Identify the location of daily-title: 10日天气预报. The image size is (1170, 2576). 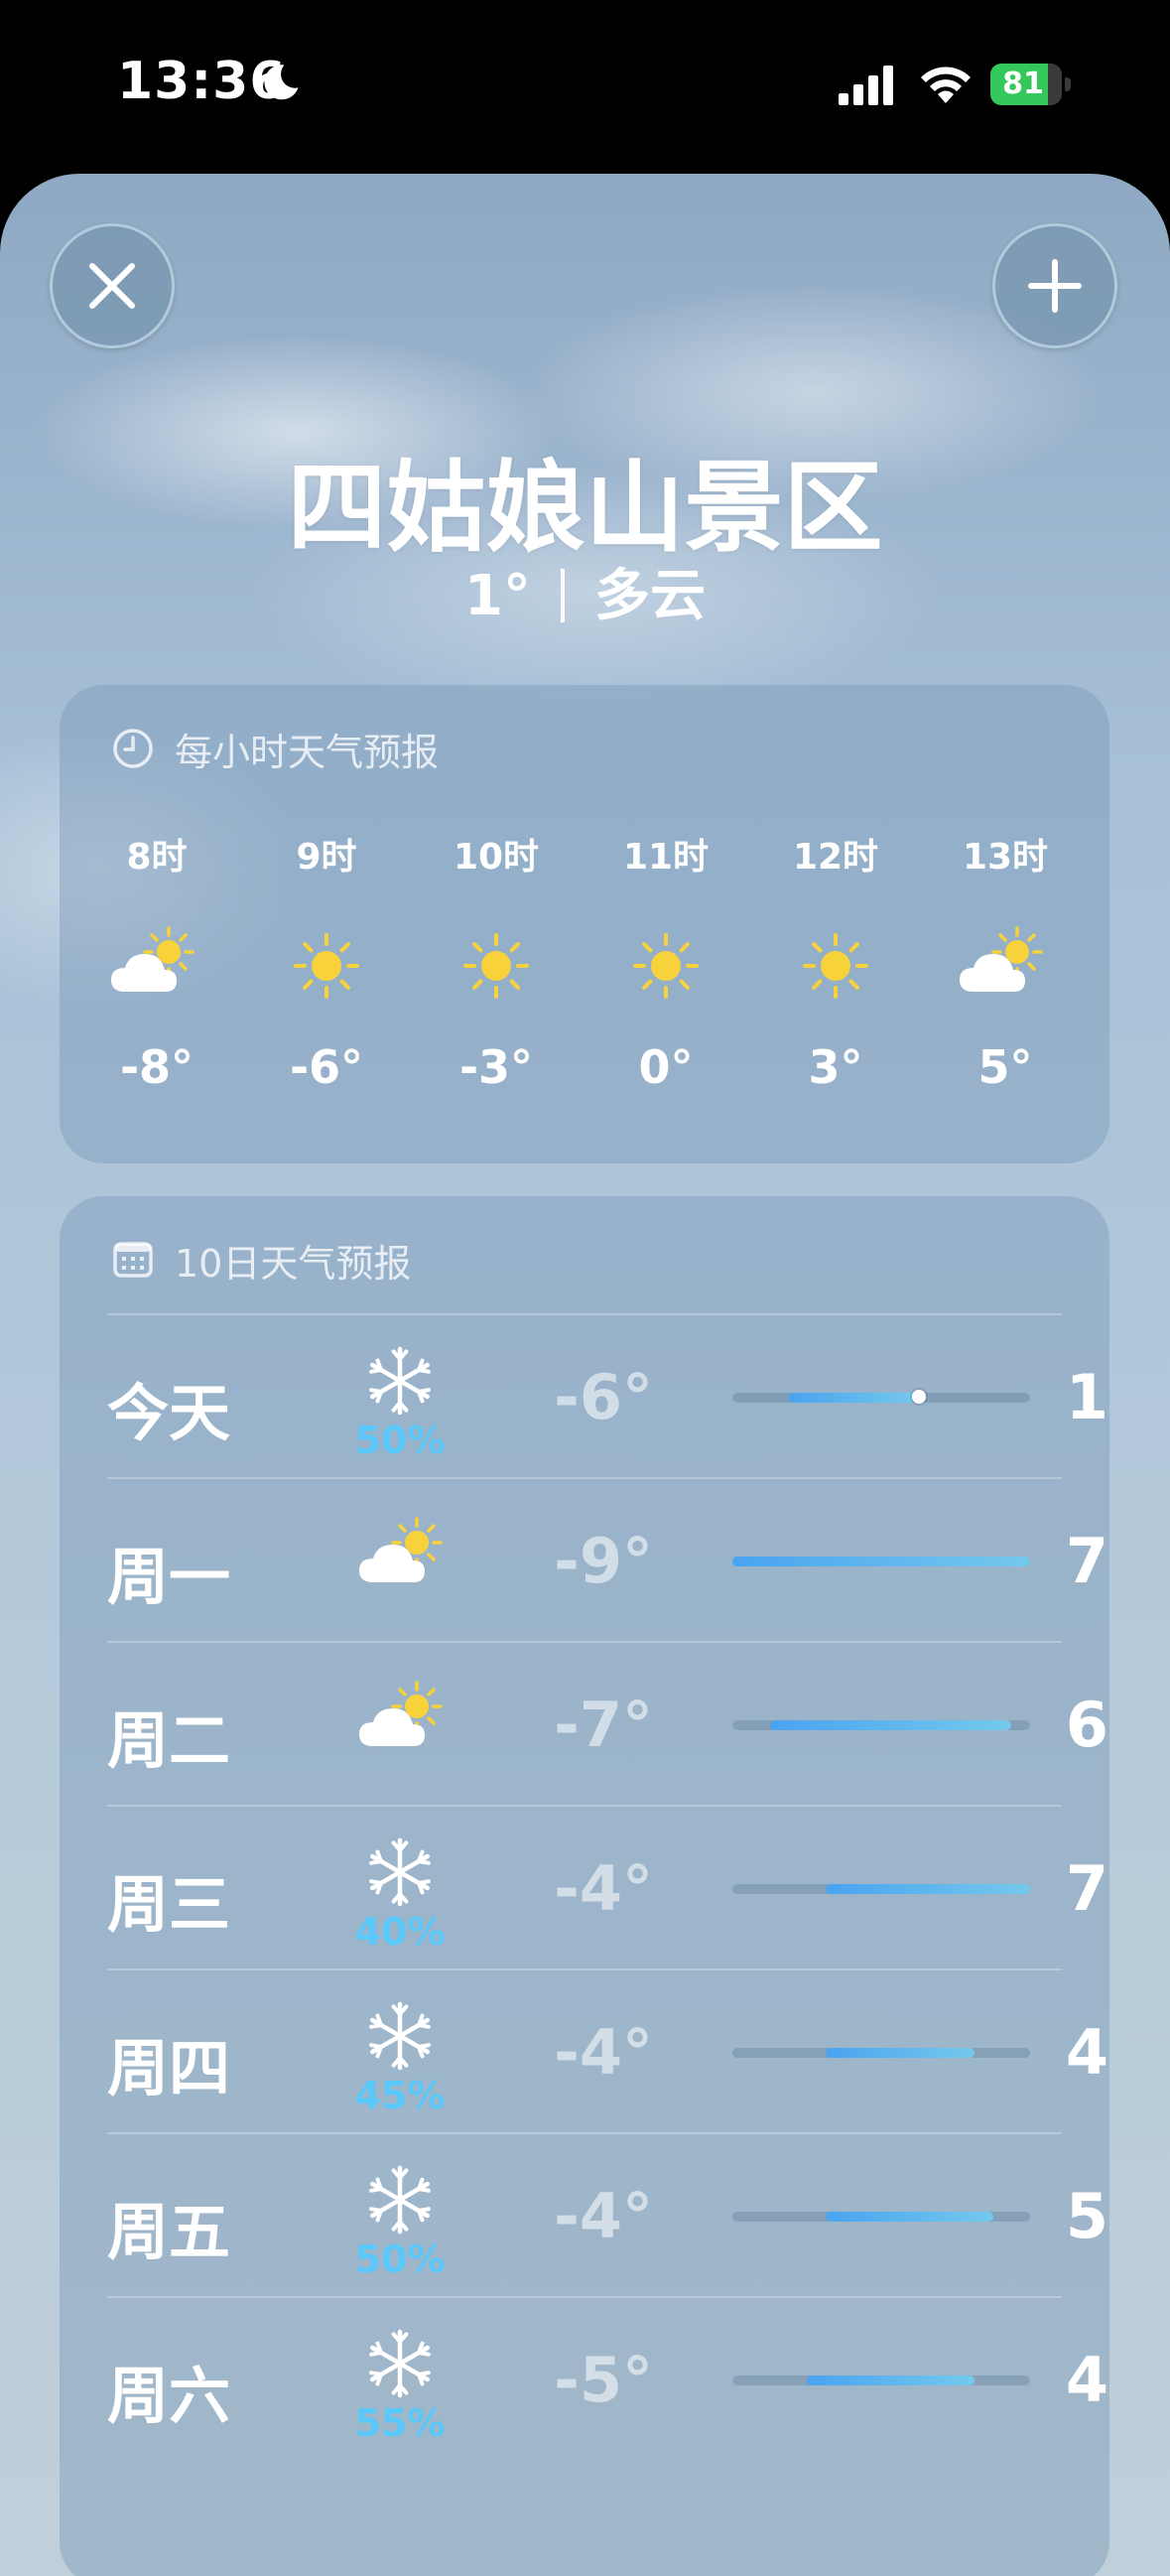
(293, 1263).